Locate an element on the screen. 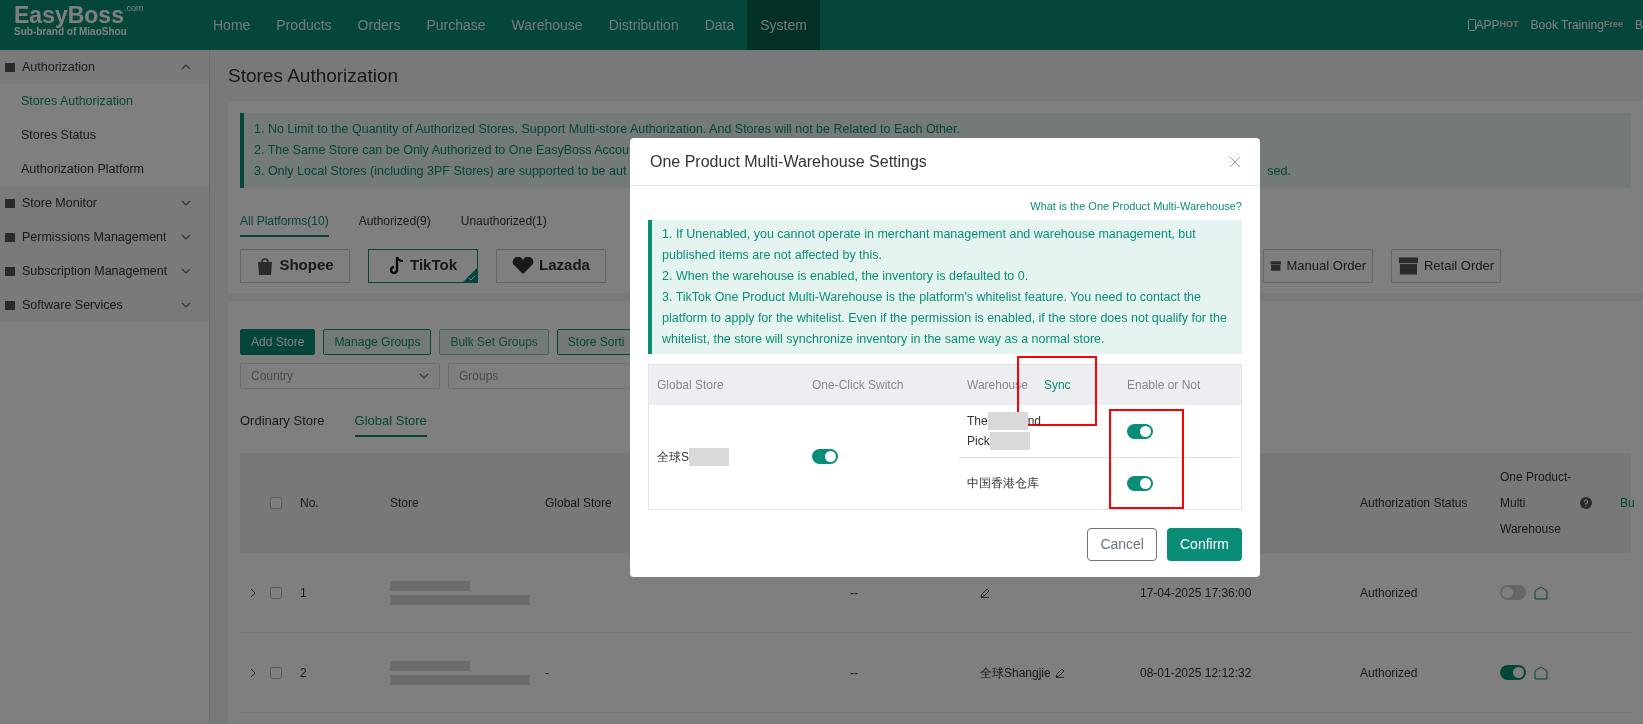  nav-tab: System is located at coordinates (783, 25).